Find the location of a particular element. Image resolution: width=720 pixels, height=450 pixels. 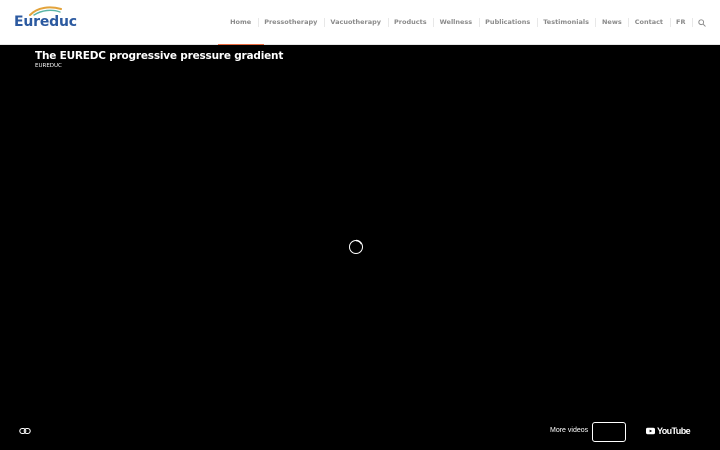

site-logo: Eureduc is located at coordinates (45, 18).